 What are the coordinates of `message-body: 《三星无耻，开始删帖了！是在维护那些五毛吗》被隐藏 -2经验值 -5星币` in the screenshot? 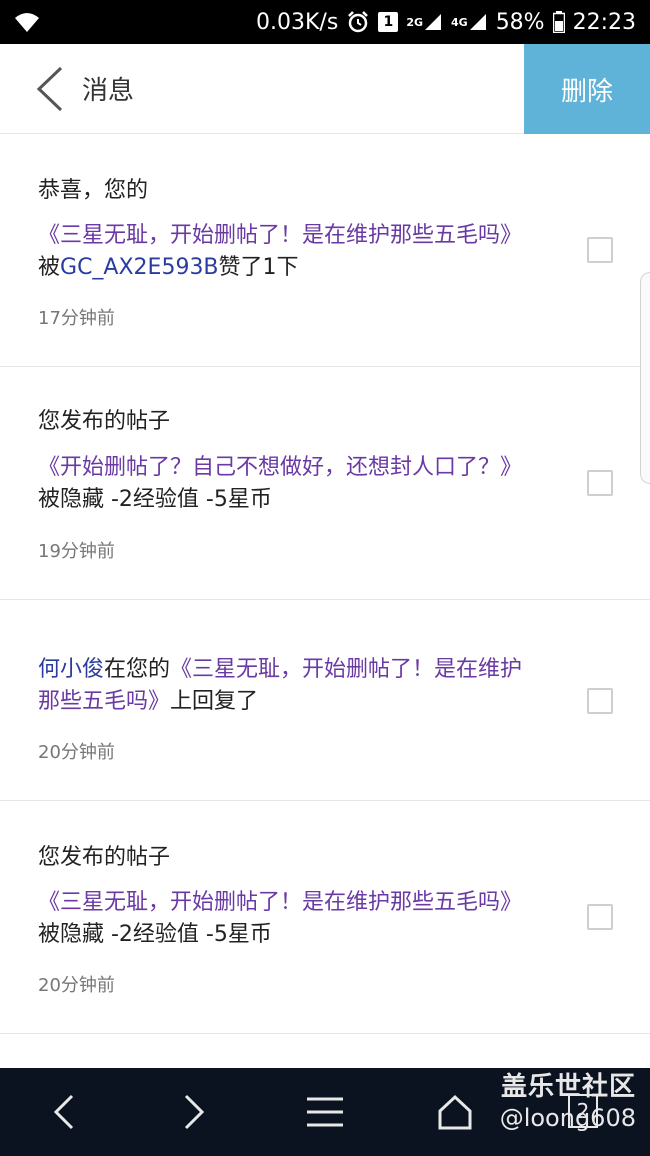 It's located at (288, 919).